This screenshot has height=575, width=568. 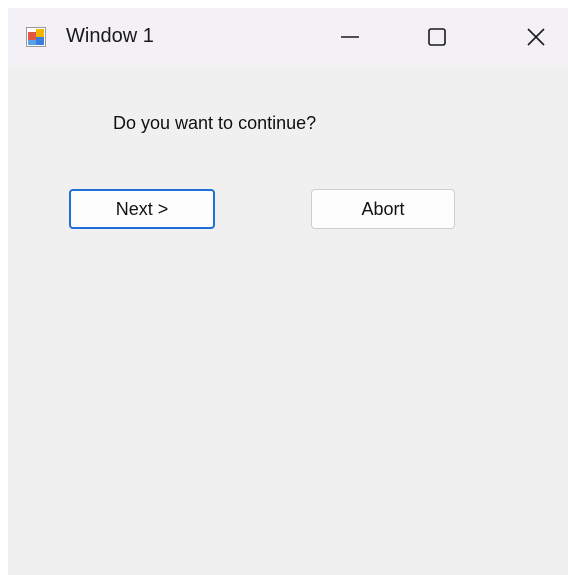 I want to click on title-bar: Window 1, so click(x=288, y=37).